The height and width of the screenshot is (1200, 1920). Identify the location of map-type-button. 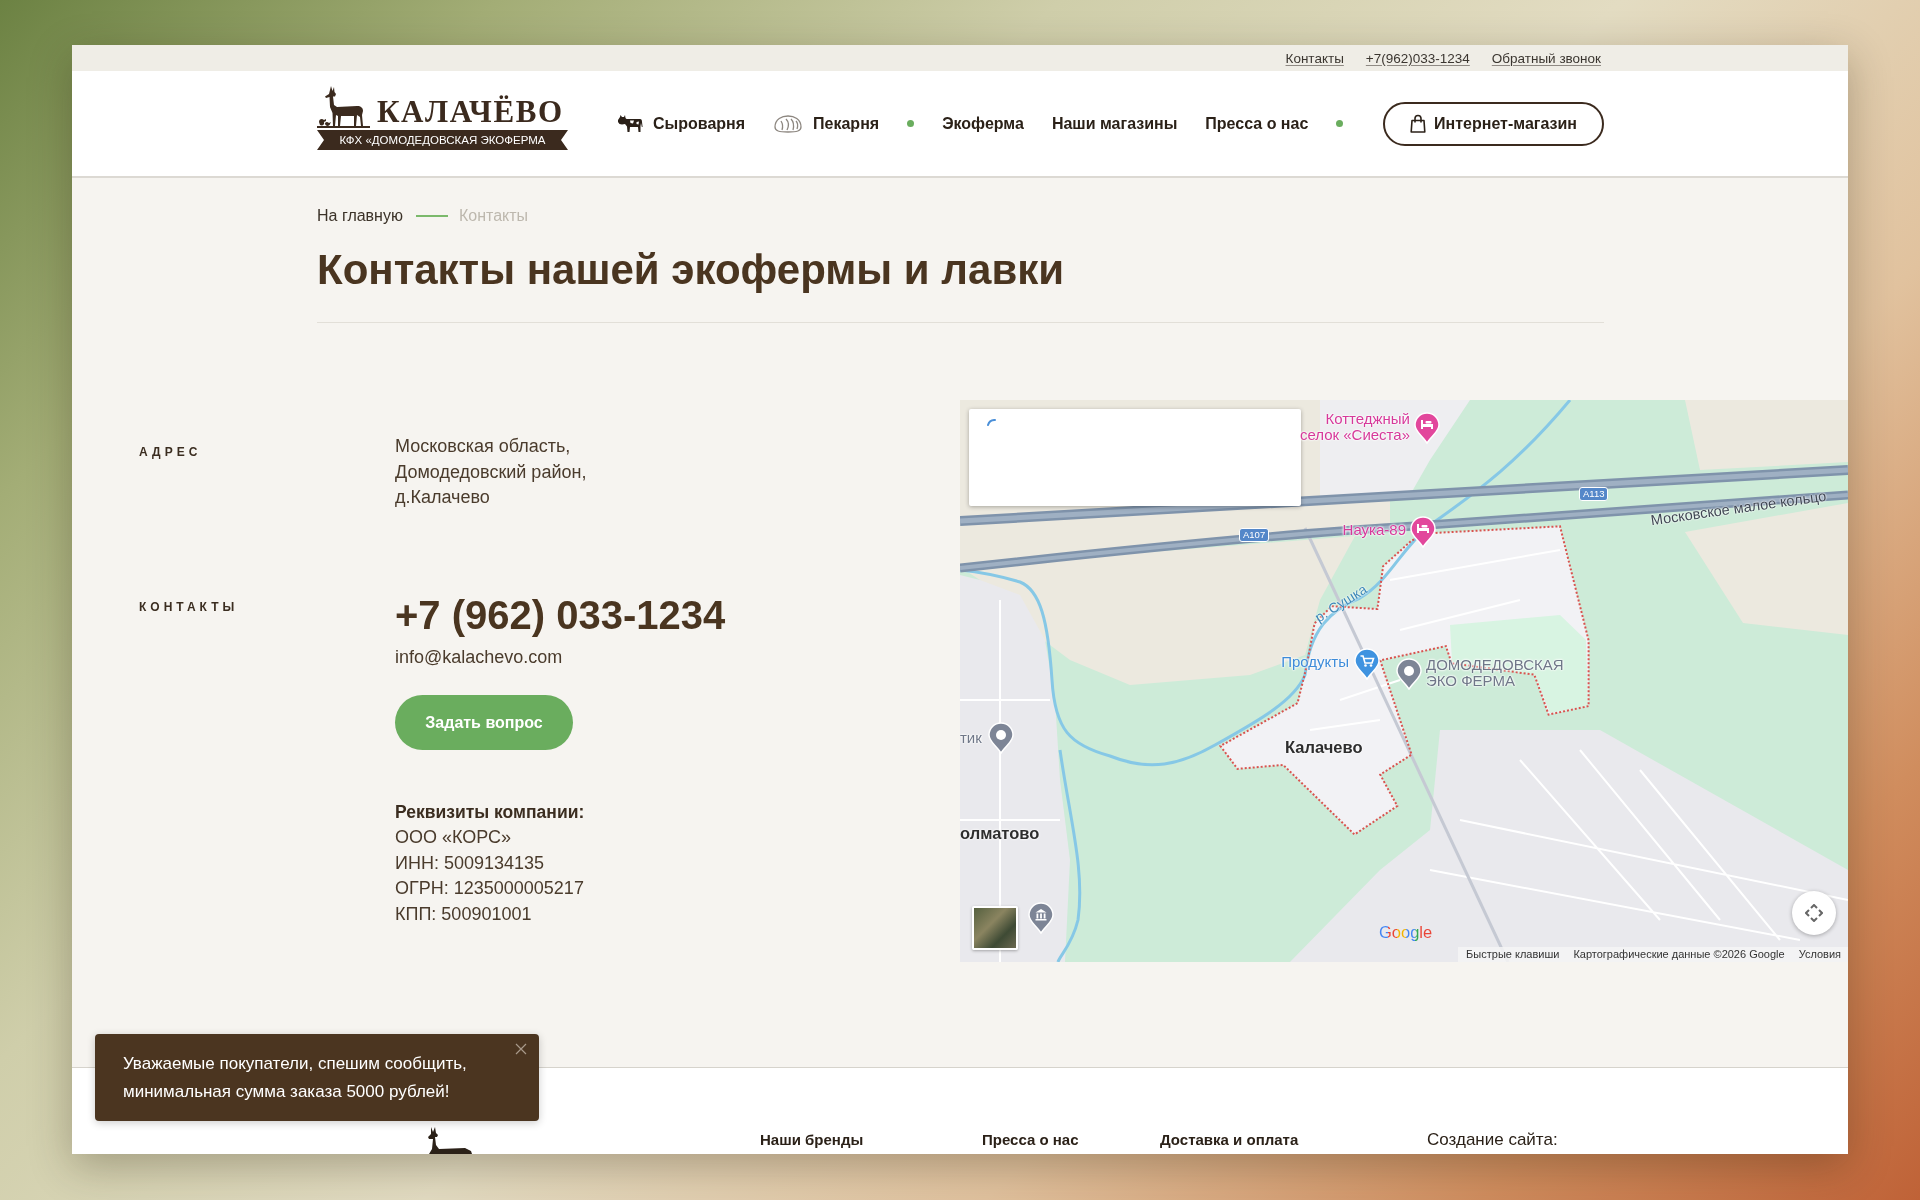
(995, 928).